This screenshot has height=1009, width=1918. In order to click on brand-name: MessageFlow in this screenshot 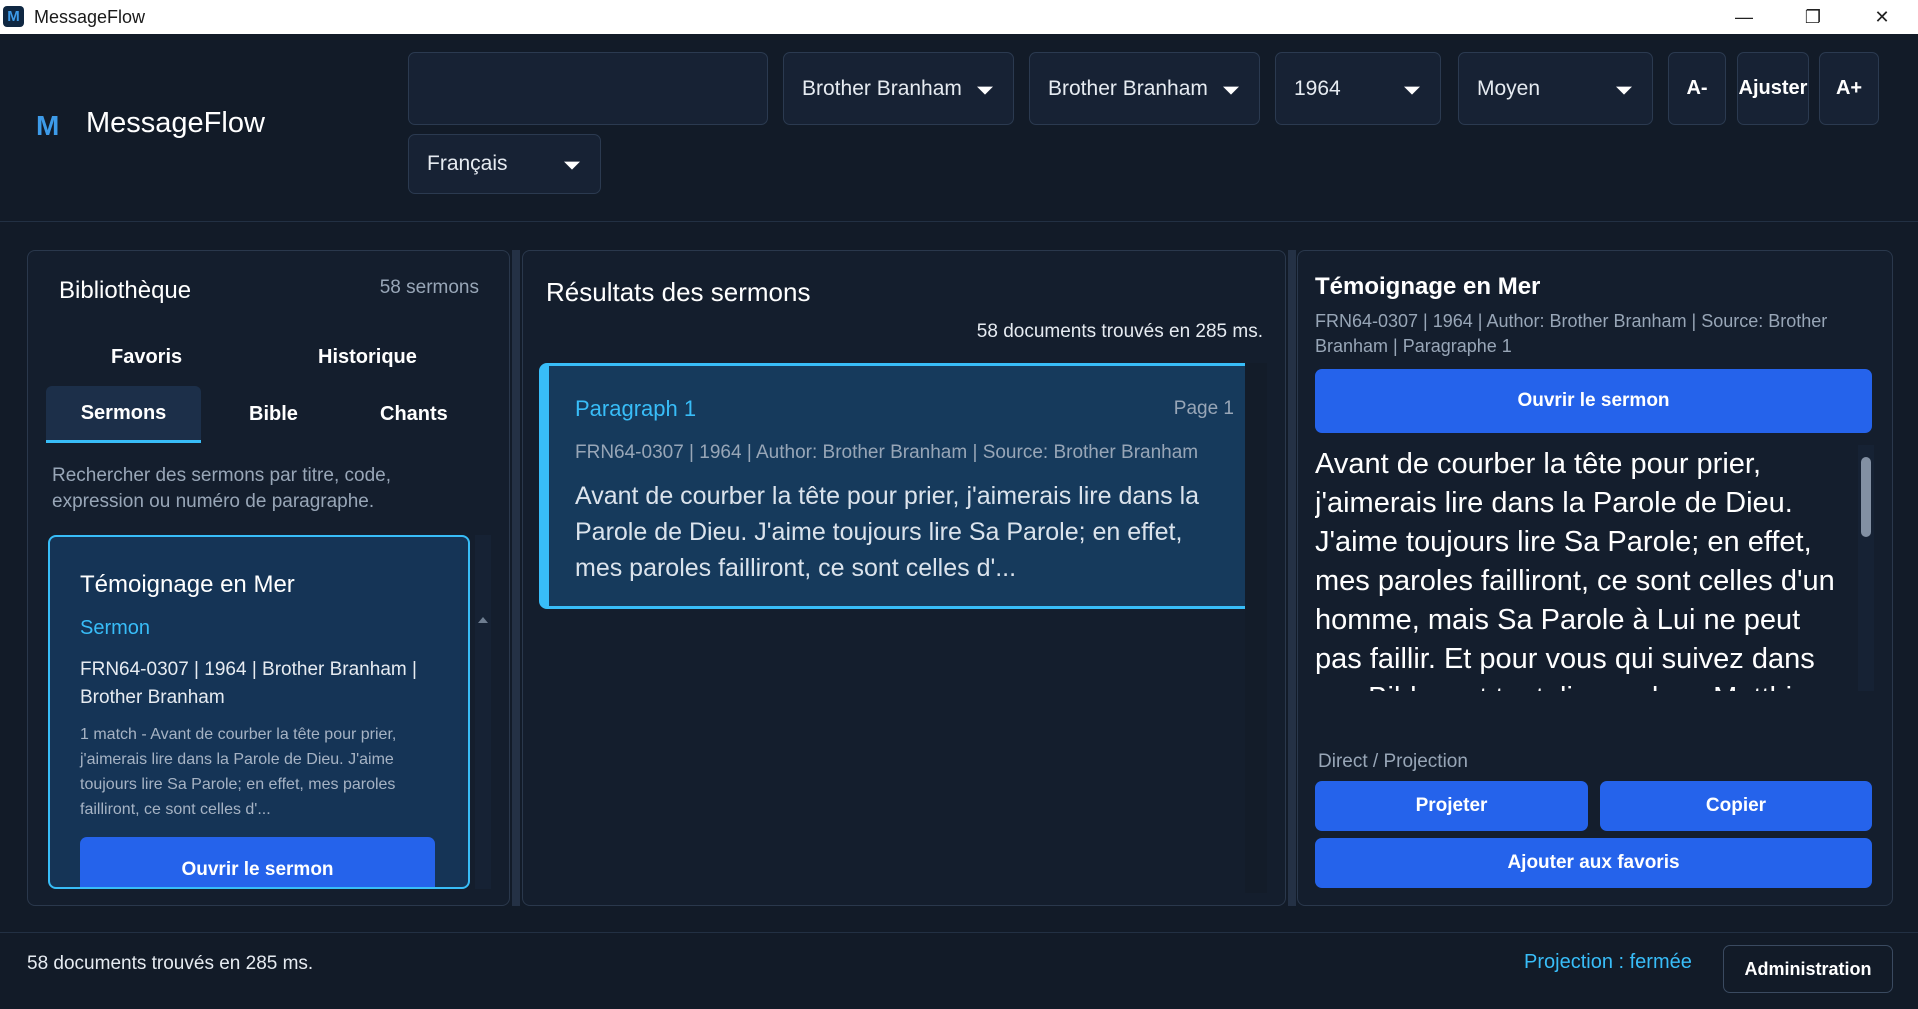, I will do `click(175, 123)`.